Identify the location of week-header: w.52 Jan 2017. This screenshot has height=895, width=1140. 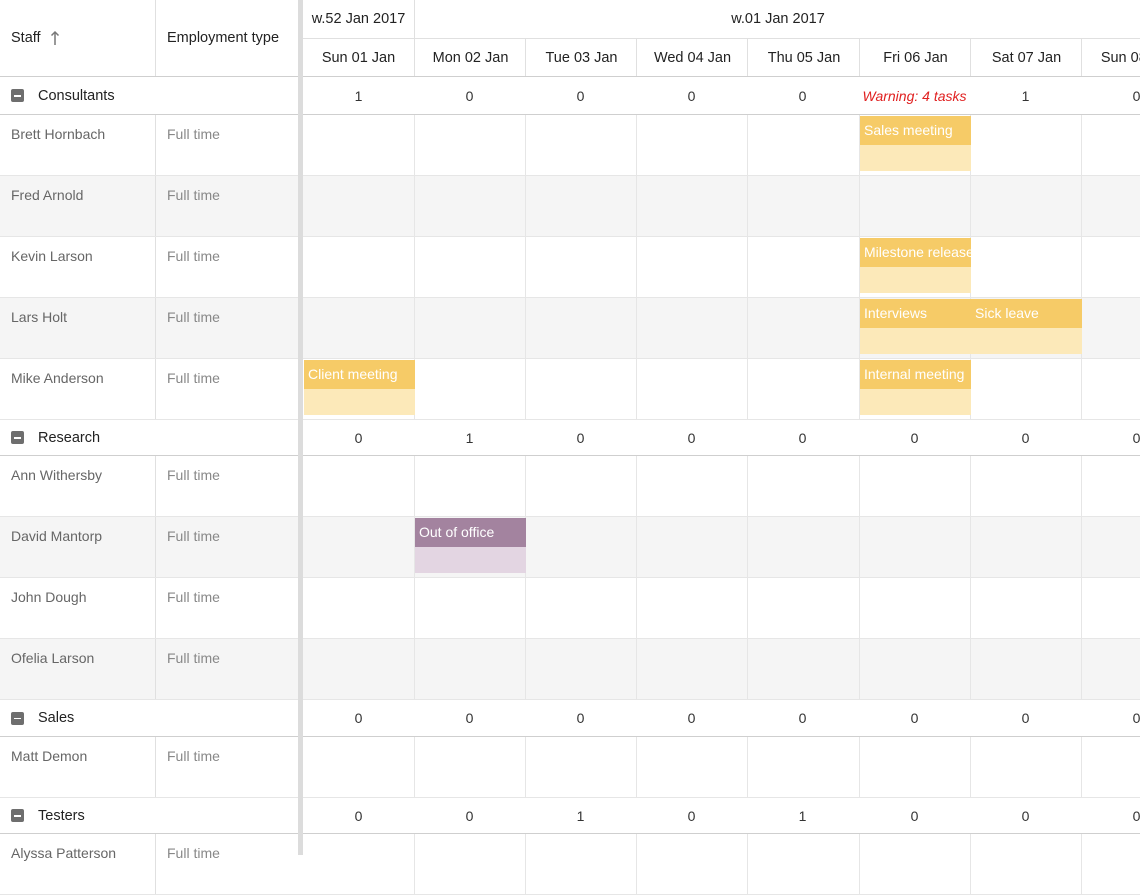
(358, 19).